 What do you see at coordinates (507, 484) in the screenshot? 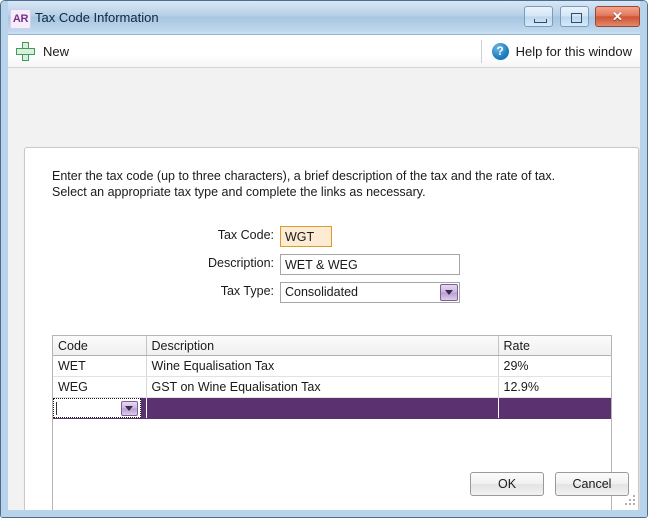
I see `ok-button: OK` at bounding box center [507, 484].